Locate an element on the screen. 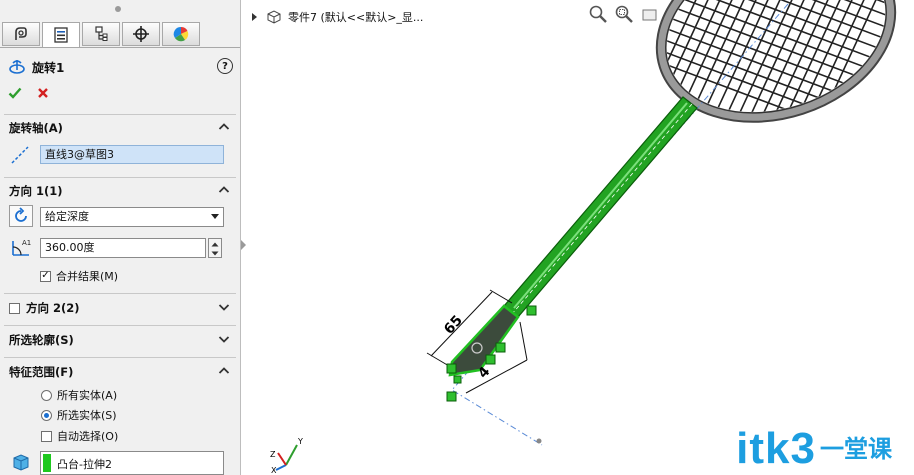  section-scope-label: 特征范围(F) is located at coordinates (41, 372).